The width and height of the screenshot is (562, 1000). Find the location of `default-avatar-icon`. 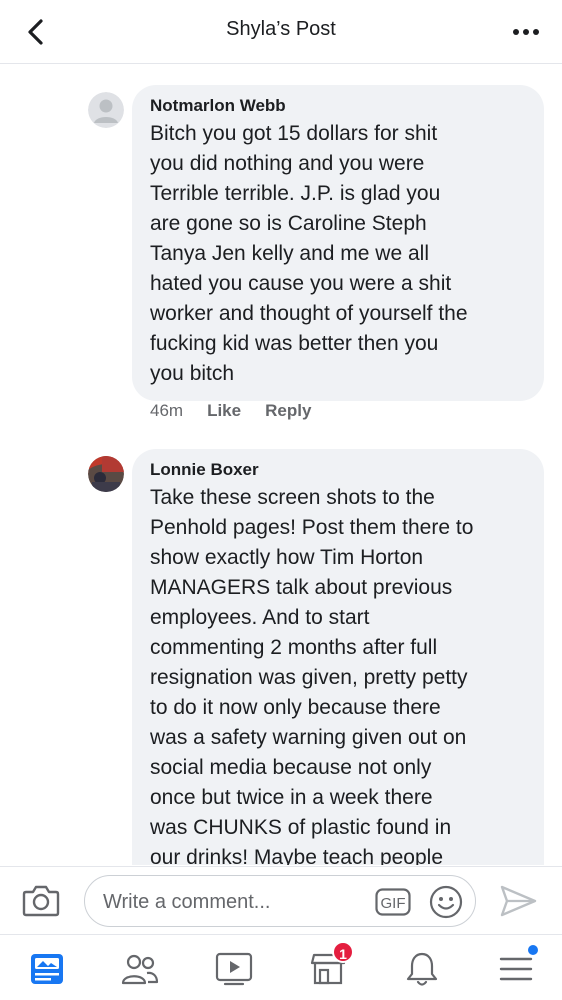

default-avatar-icon is located at coordinates (106, 110).